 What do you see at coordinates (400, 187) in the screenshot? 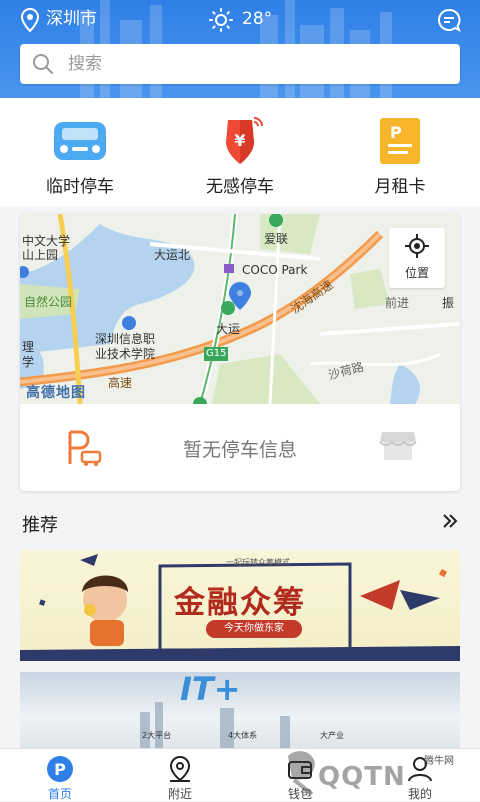
I see `monthly-card-label: 月租卡` at bounding box center [400, 187].